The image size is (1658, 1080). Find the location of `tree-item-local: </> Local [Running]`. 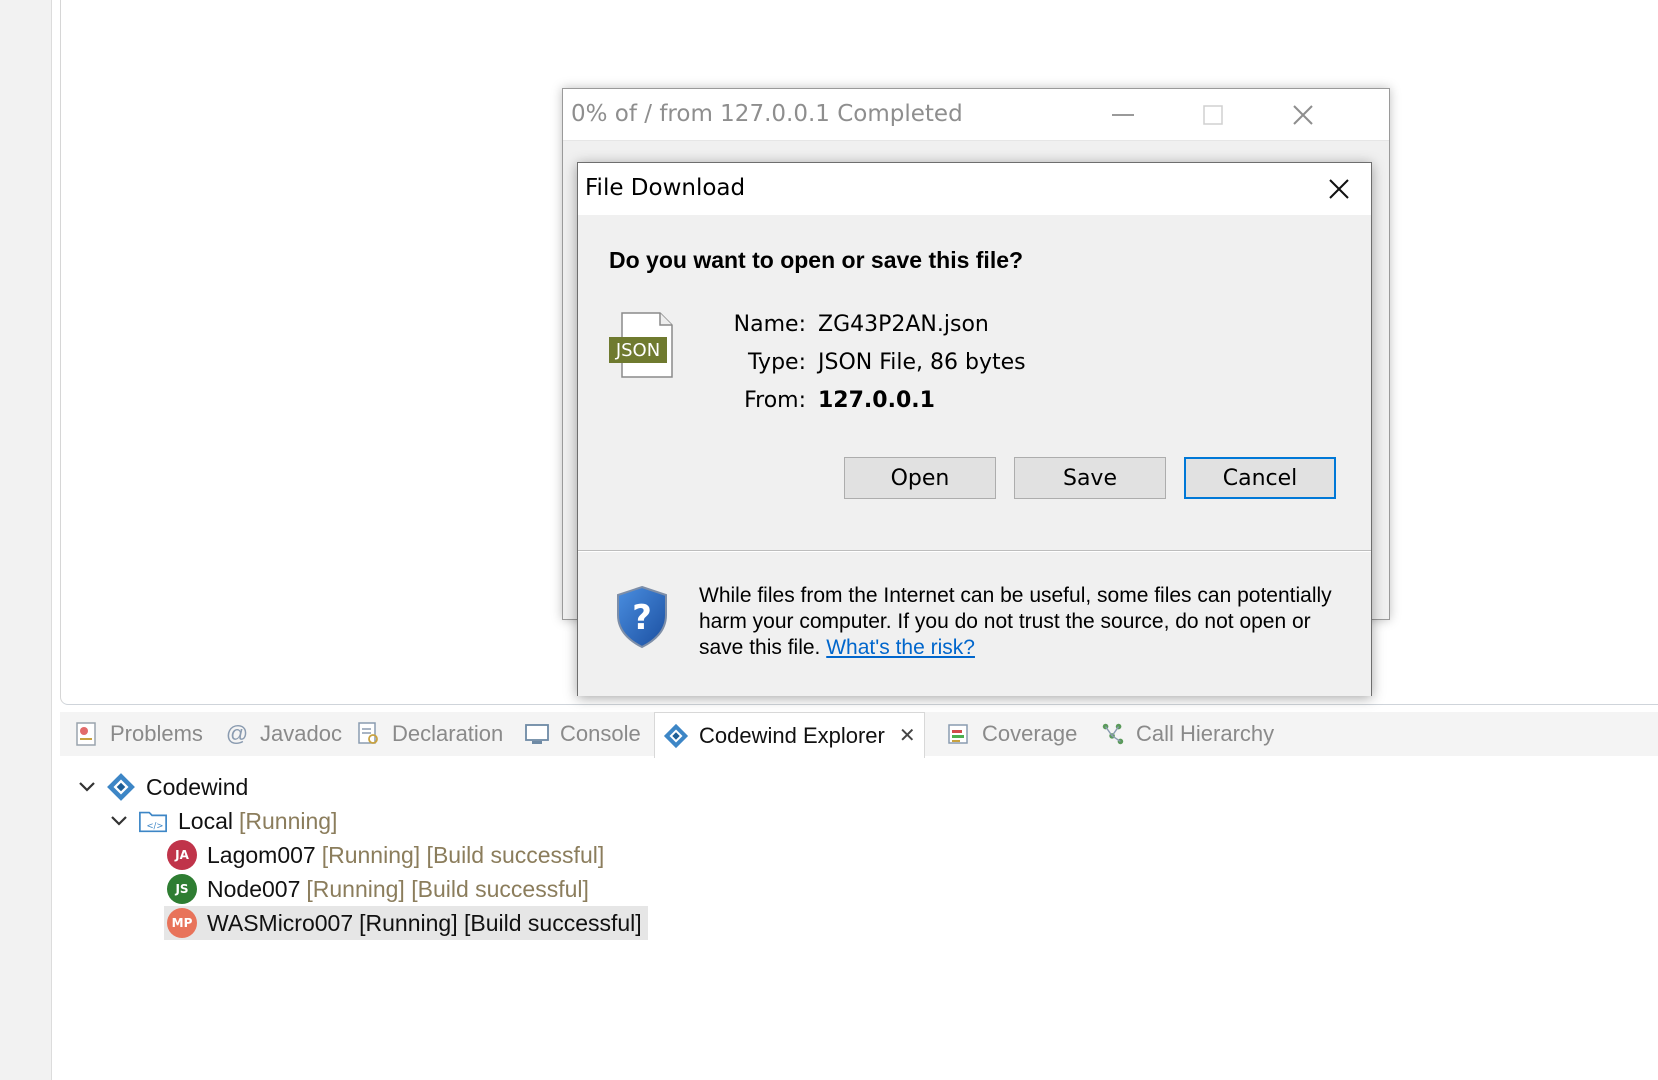

tree-item-local: </> Local [Running] is located at coordinates (222, 821).